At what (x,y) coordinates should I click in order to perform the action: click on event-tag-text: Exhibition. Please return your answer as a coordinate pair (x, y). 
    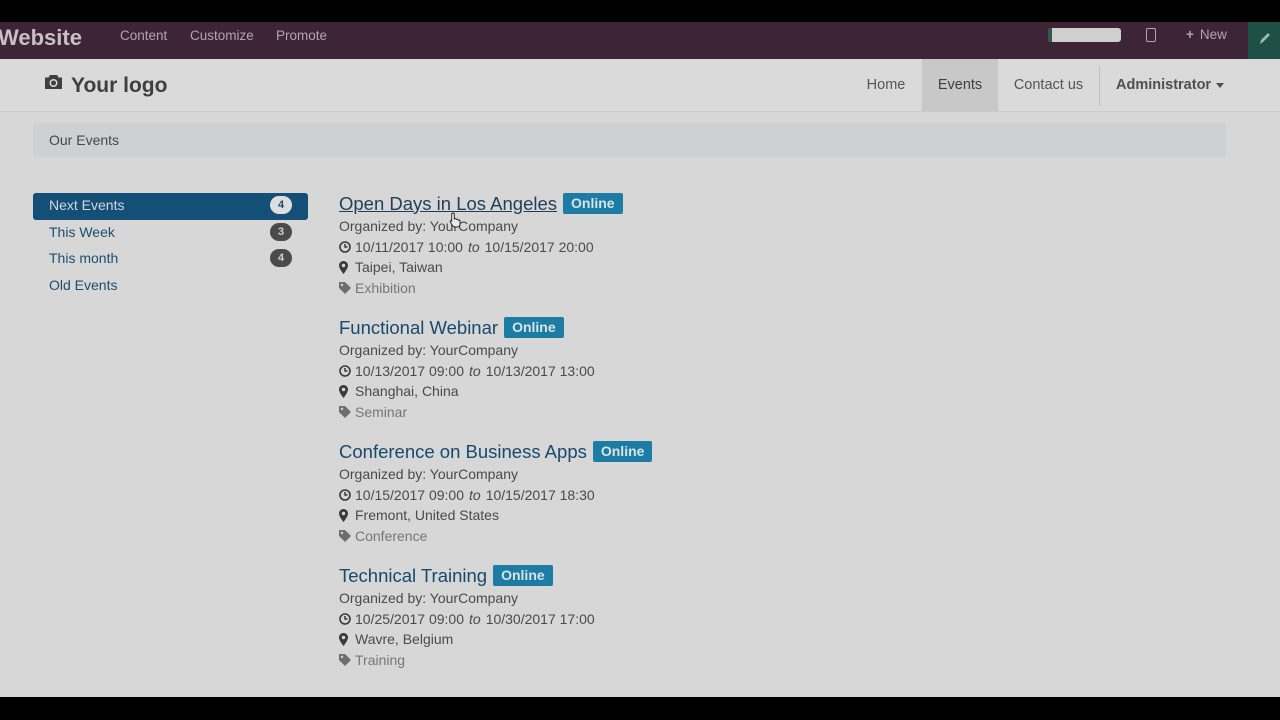
    Looking at the image, I should click on (385, 288).